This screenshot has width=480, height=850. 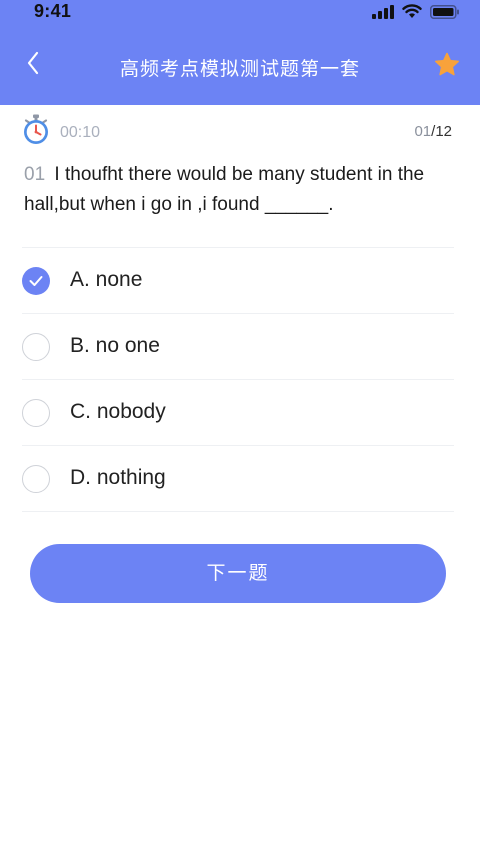 I want to click on star-icon, so click(x=447, y=67).